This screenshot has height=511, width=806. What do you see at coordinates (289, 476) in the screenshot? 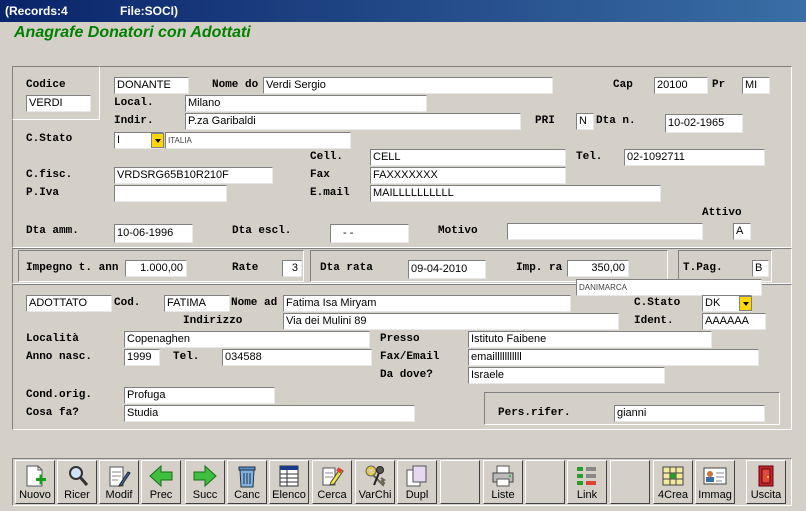
I see `table-list-icon` at bounding box center [289, 476].